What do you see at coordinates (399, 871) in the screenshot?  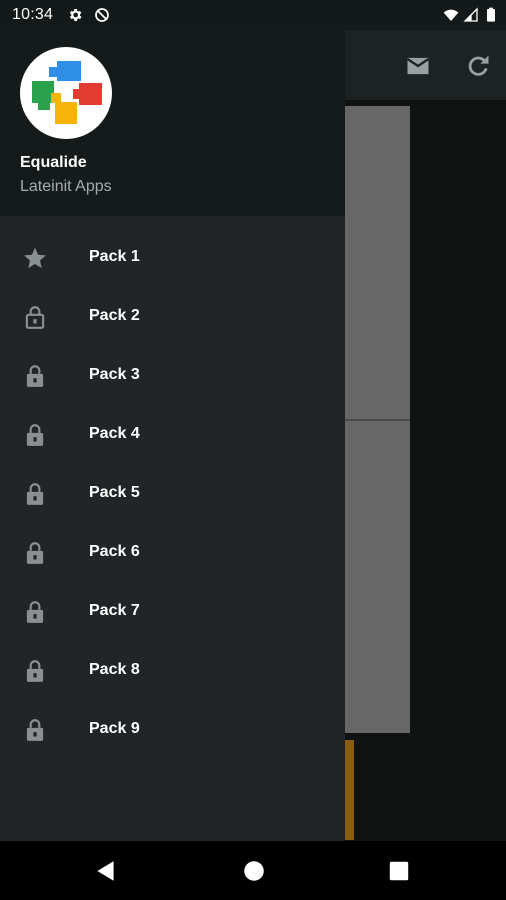 I see `recents-icon` at bounding box center [399, 871].